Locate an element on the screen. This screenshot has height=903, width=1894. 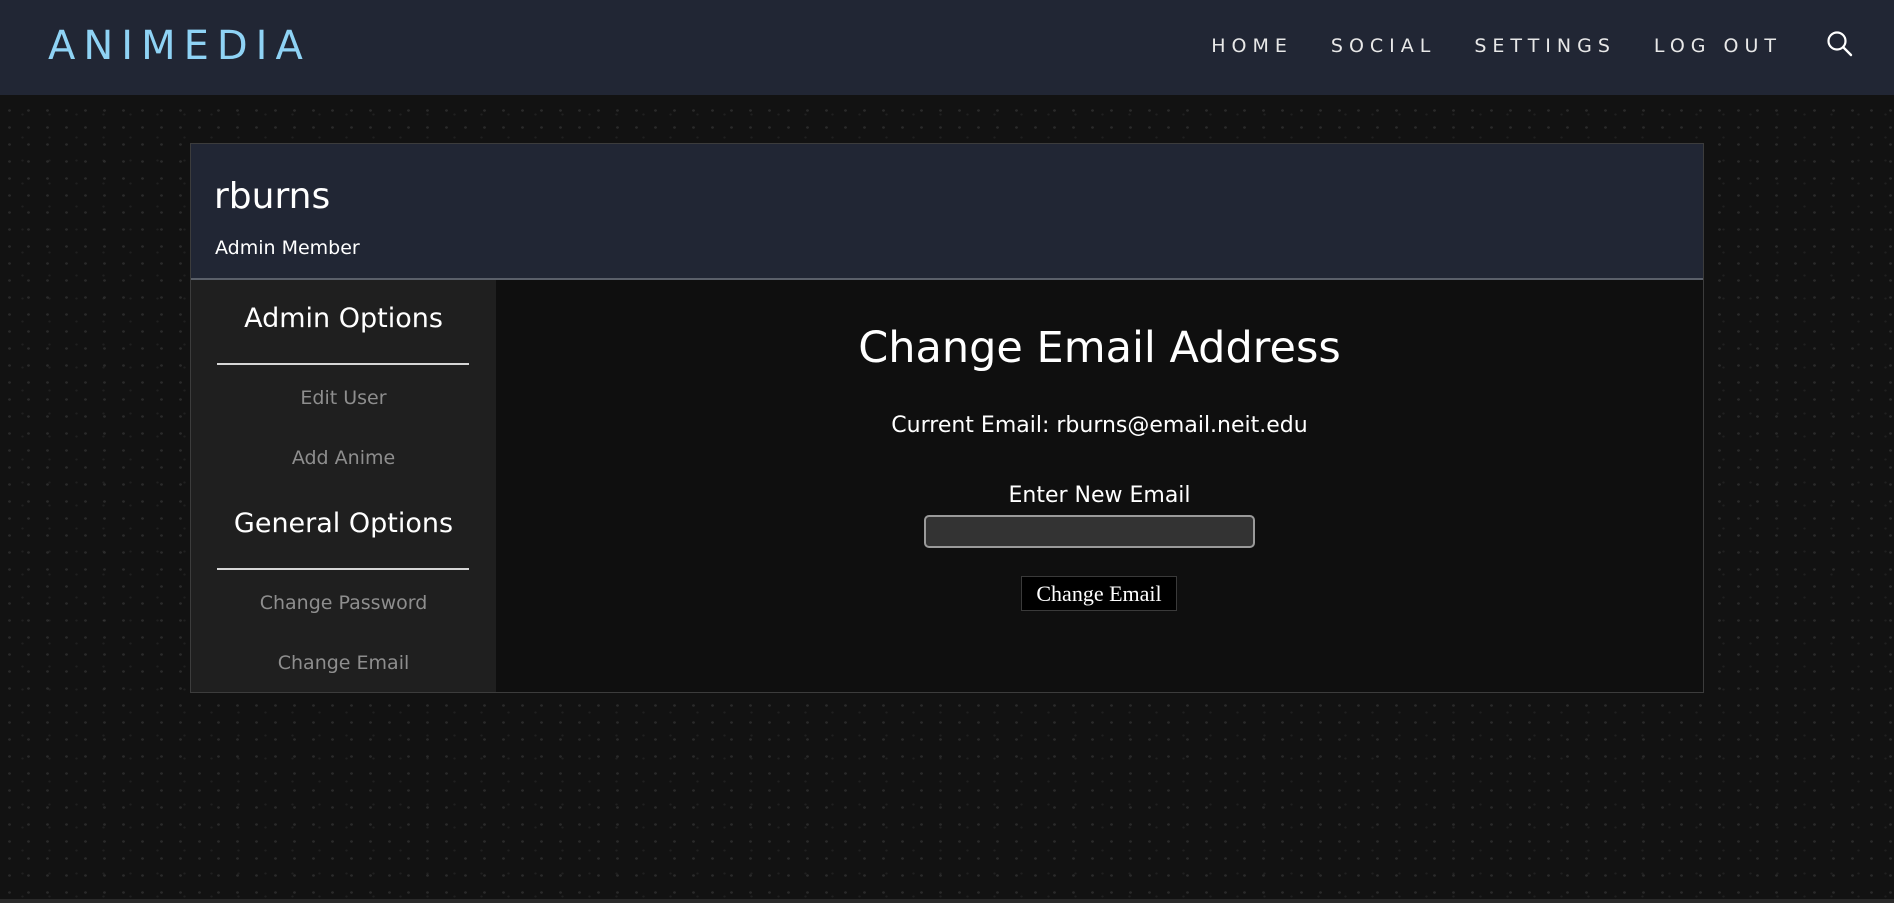
nav-link-home: HOME is located at coordinates (1252, 46).